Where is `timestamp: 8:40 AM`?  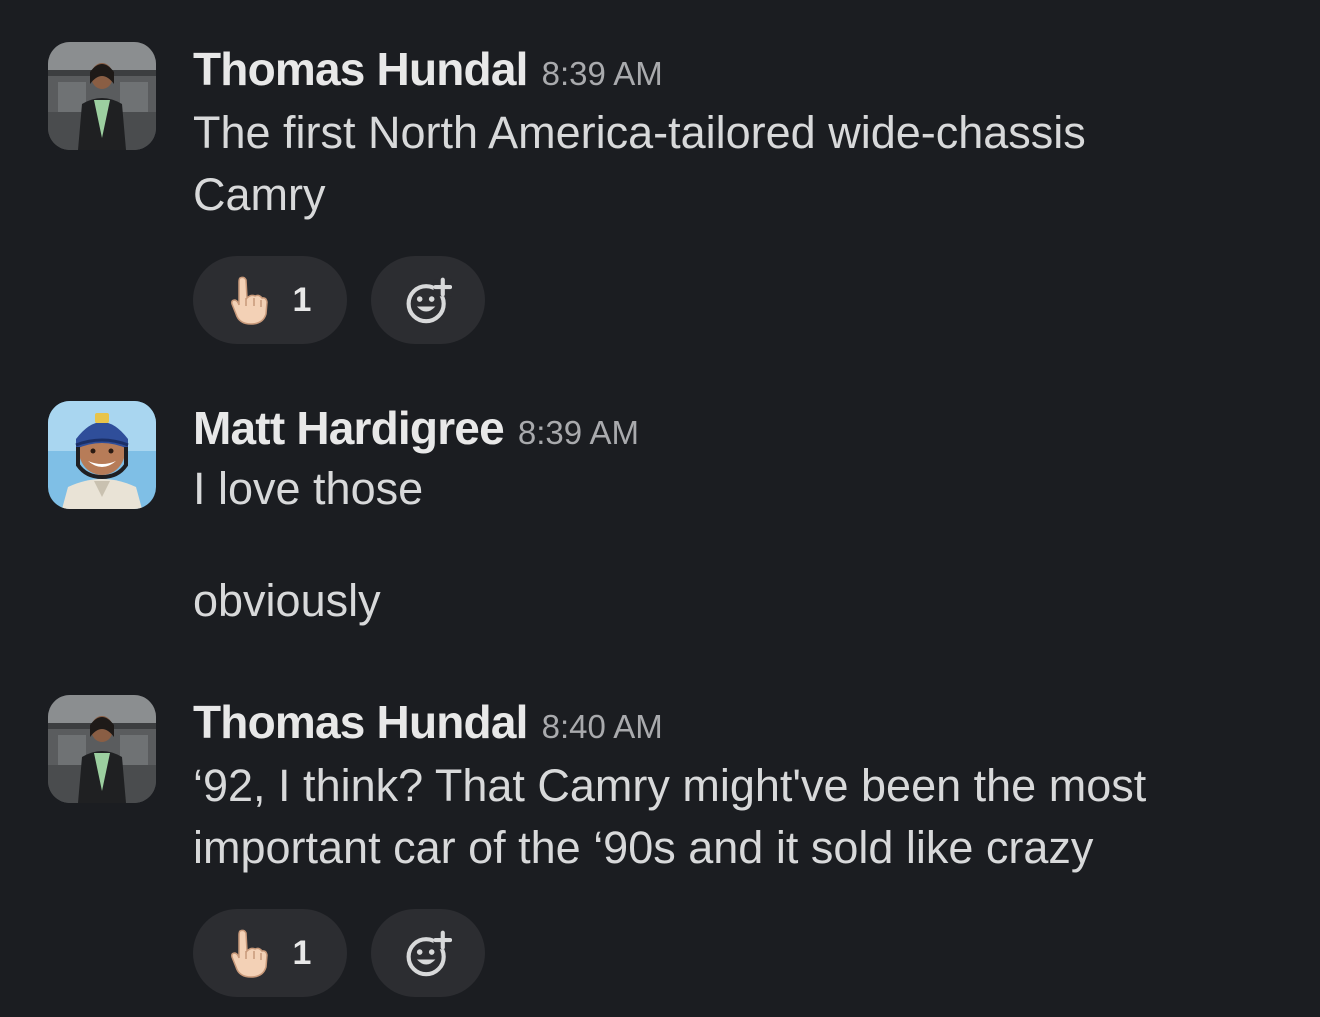
timestamp: 8:40 AM is located at coordinates (602, 727).